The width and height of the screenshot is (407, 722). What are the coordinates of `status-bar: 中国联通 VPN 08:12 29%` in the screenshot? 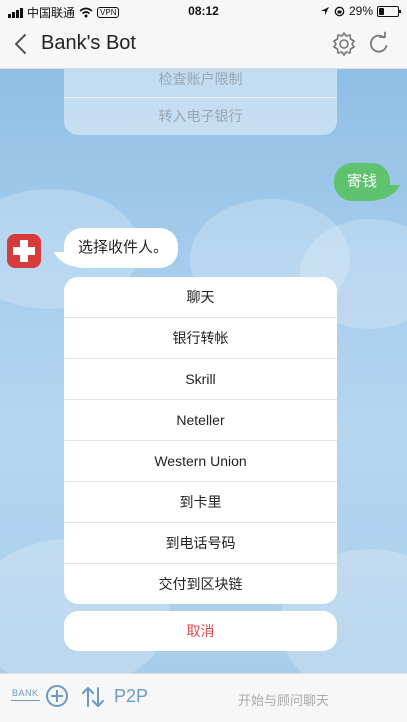 It's located at (203, 11).